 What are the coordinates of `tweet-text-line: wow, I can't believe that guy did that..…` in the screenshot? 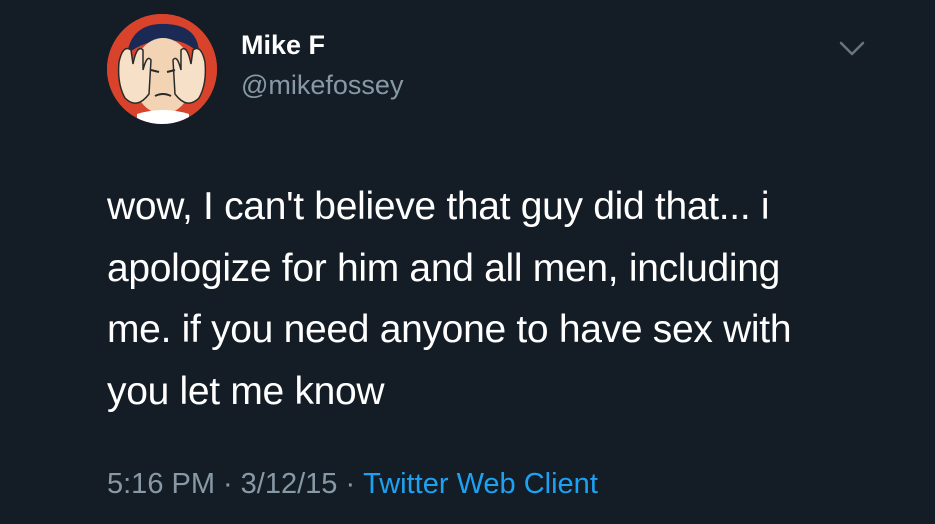 It's located at (438, 206).